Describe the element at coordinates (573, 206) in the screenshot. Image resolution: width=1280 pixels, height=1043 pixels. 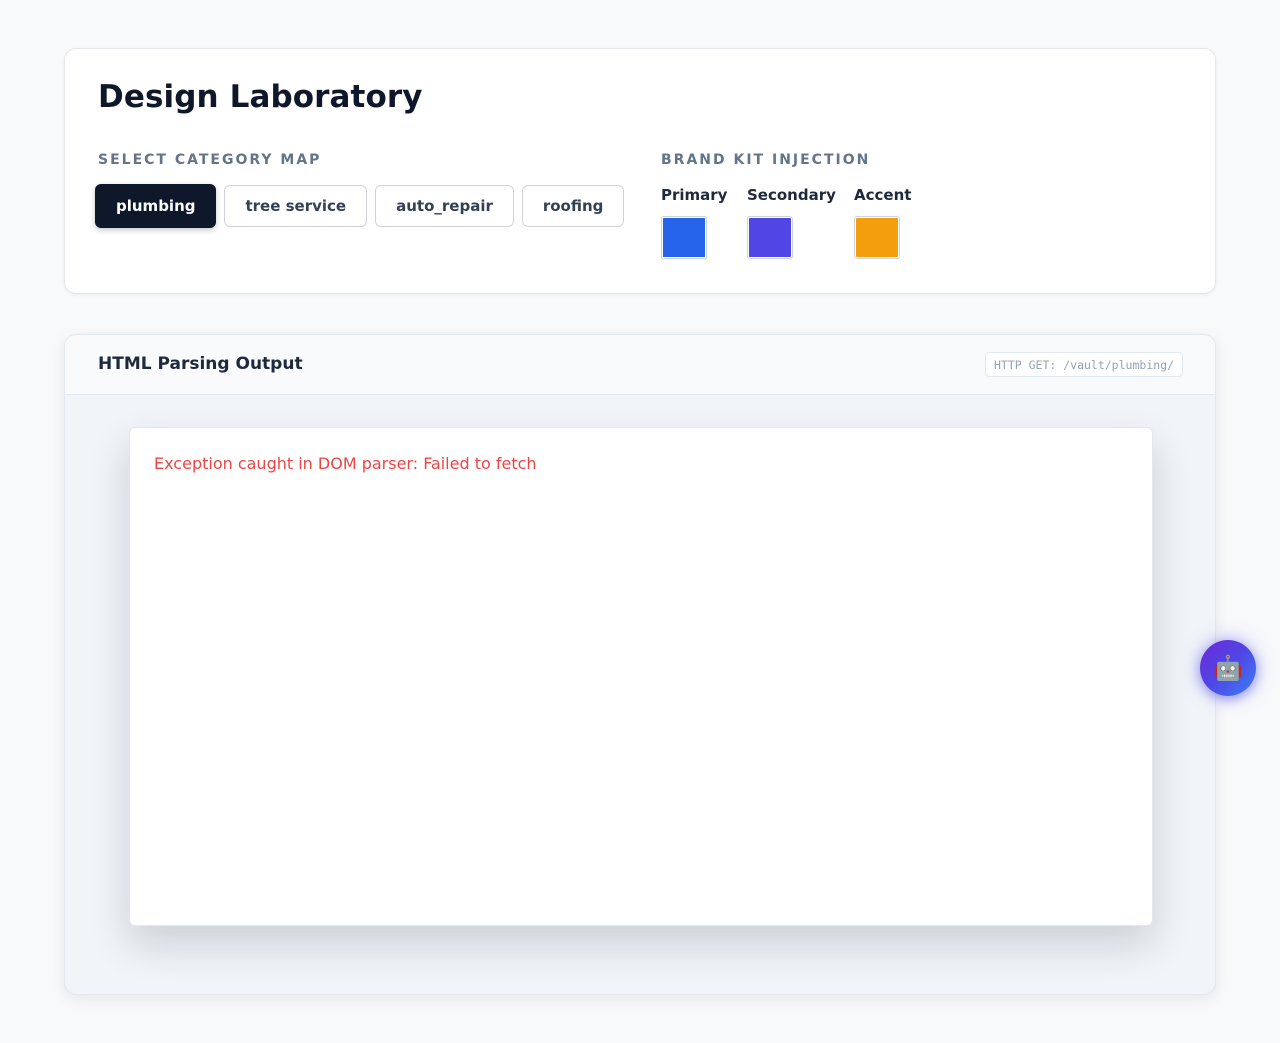
I see `category-button-roofing: roofing` at that location.